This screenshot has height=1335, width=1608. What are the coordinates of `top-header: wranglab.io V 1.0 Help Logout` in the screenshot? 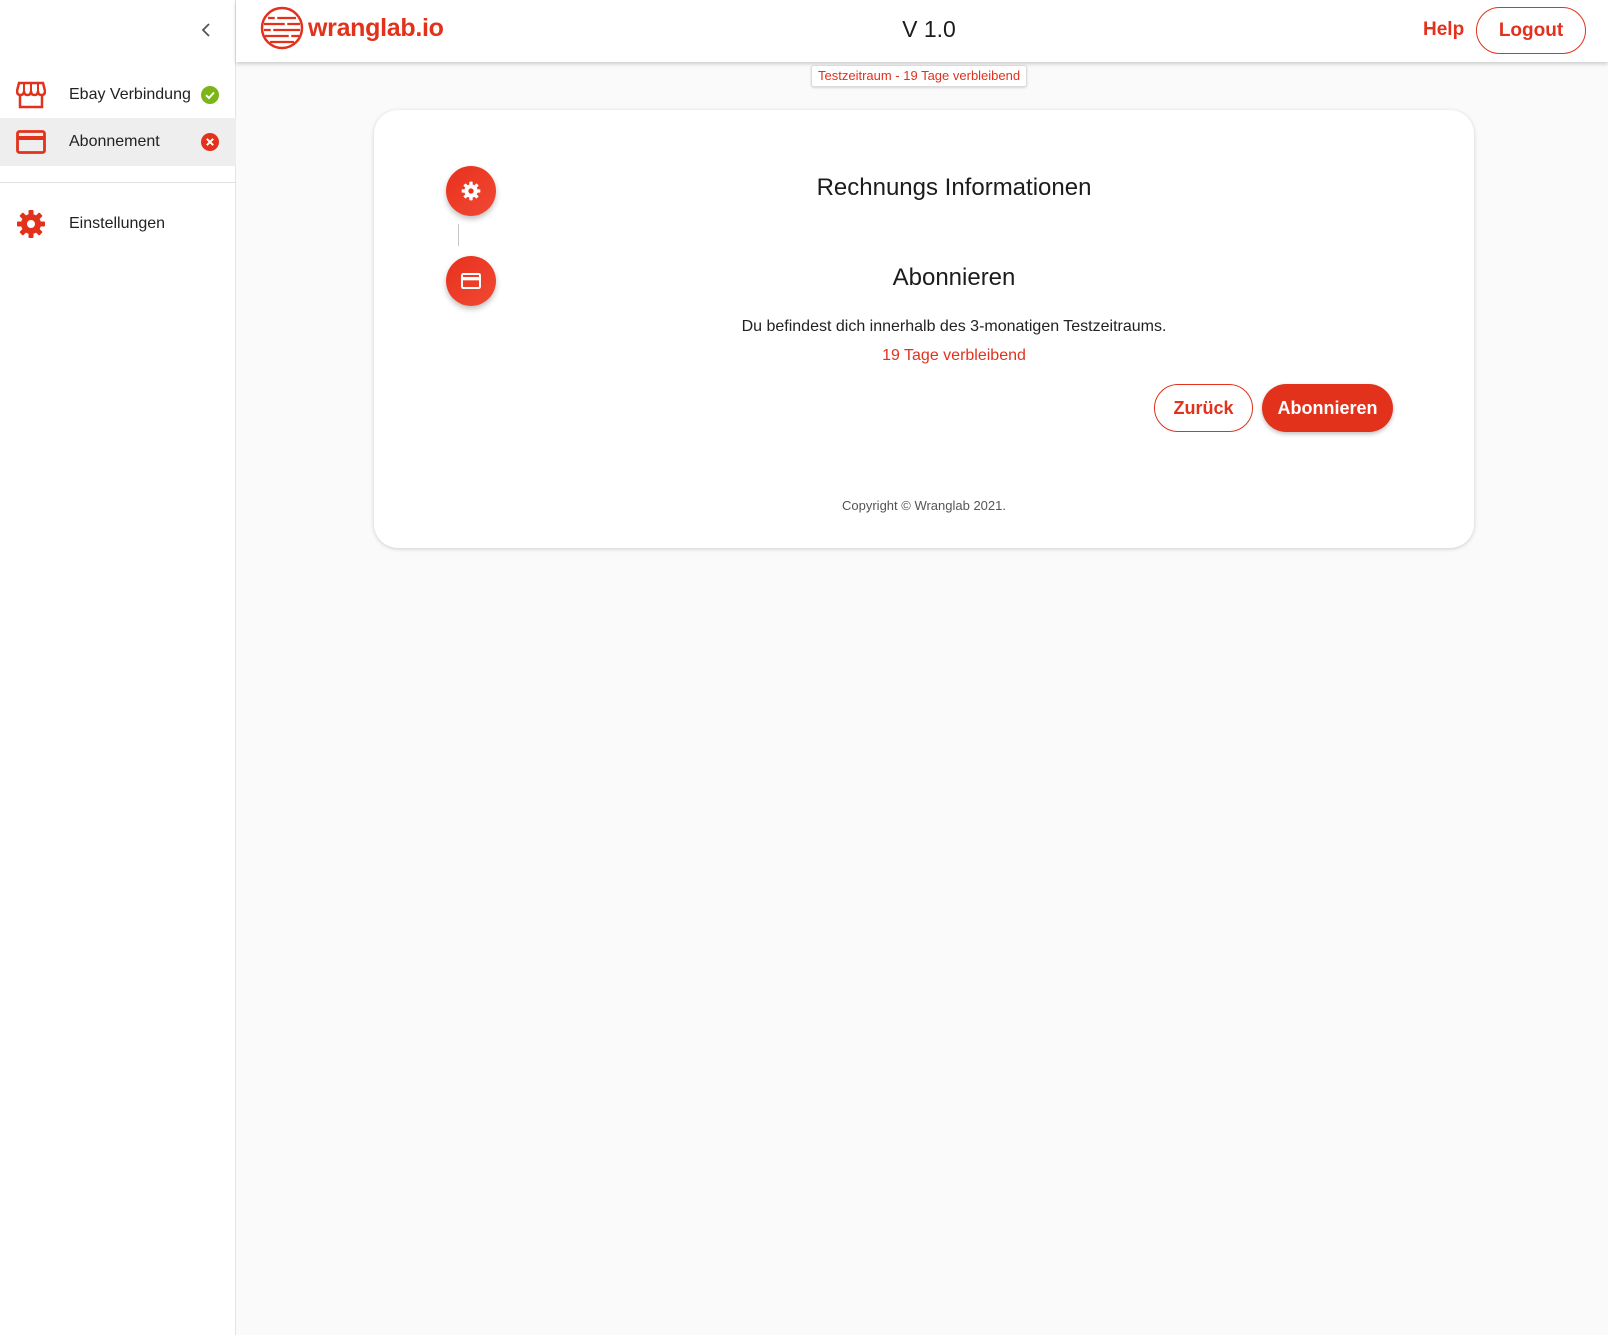 It's located at (922, 31).